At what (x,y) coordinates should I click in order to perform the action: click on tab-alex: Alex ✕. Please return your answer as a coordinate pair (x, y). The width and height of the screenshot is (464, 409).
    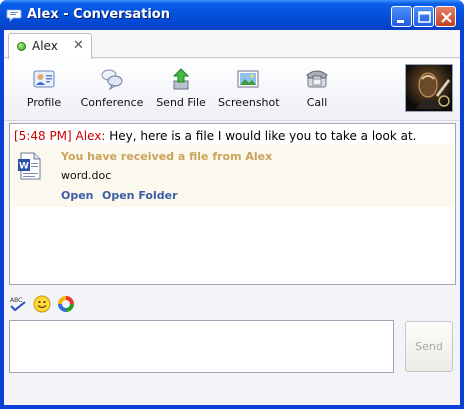
    Looking at the image, I should click on (50, 46).